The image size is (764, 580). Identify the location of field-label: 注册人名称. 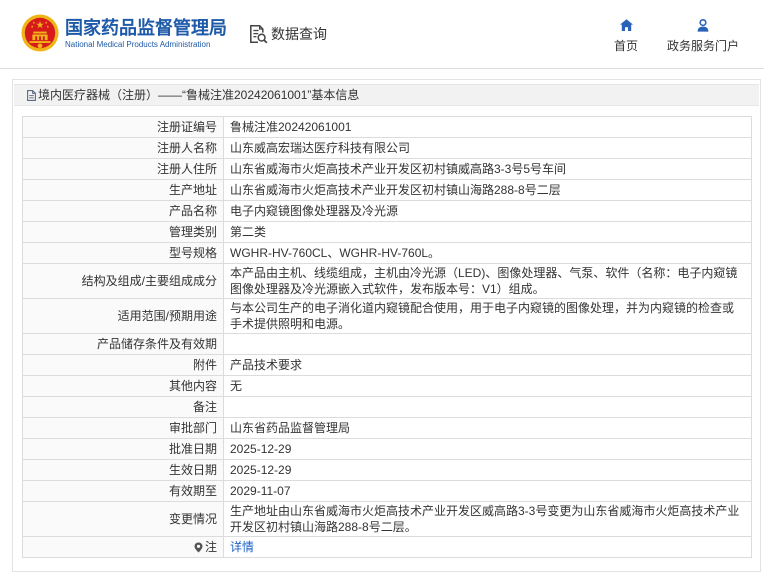
(123, 148).